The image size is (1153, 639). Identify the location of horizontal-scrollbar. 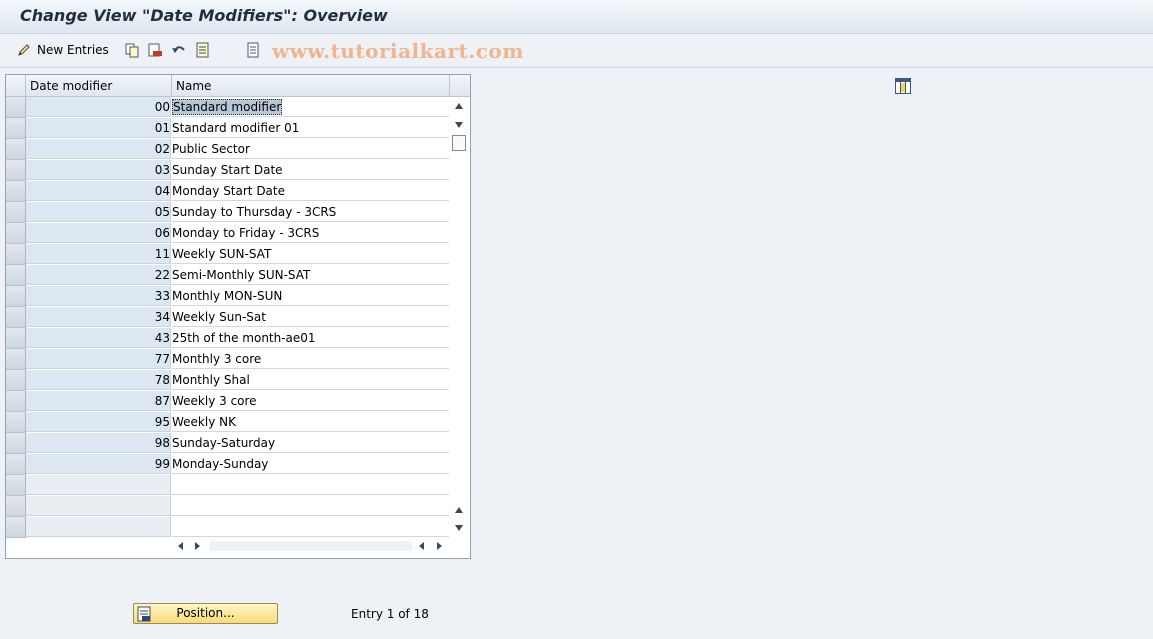
(311, 546).